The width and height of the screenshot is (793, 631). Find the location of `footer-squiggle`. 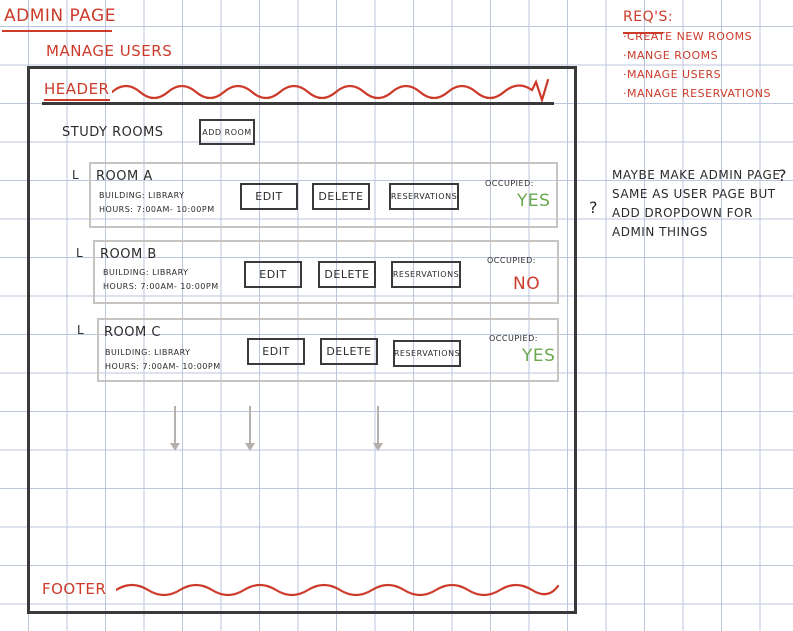

footer-squiggle is located at coordinates (338, 590).